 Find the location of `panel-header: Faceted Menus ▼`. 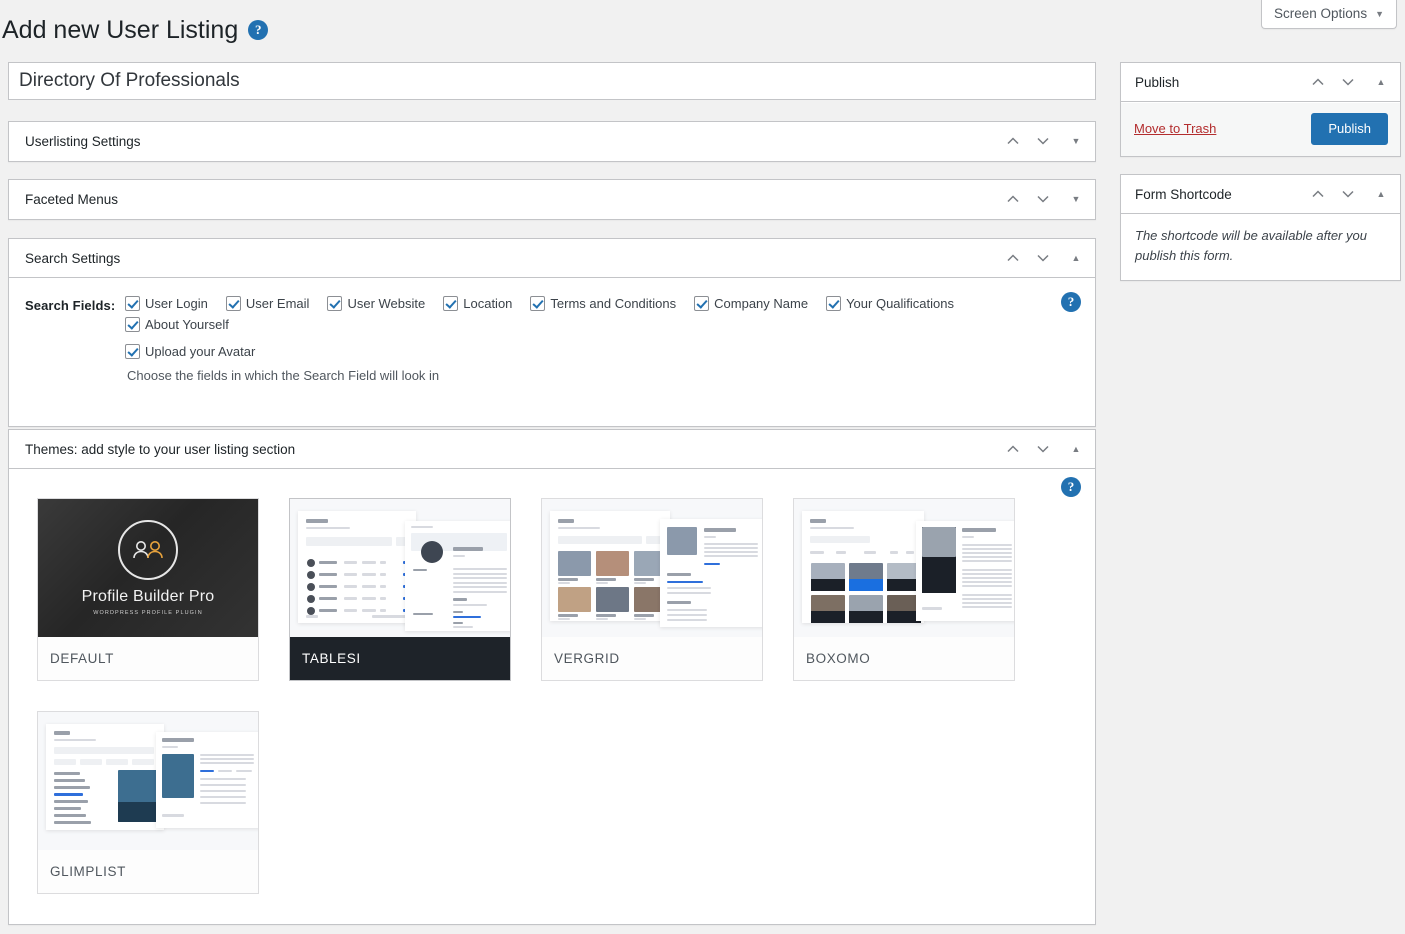

panel-header: Faceted Menus ▼ is located at coordinates (552, 199).